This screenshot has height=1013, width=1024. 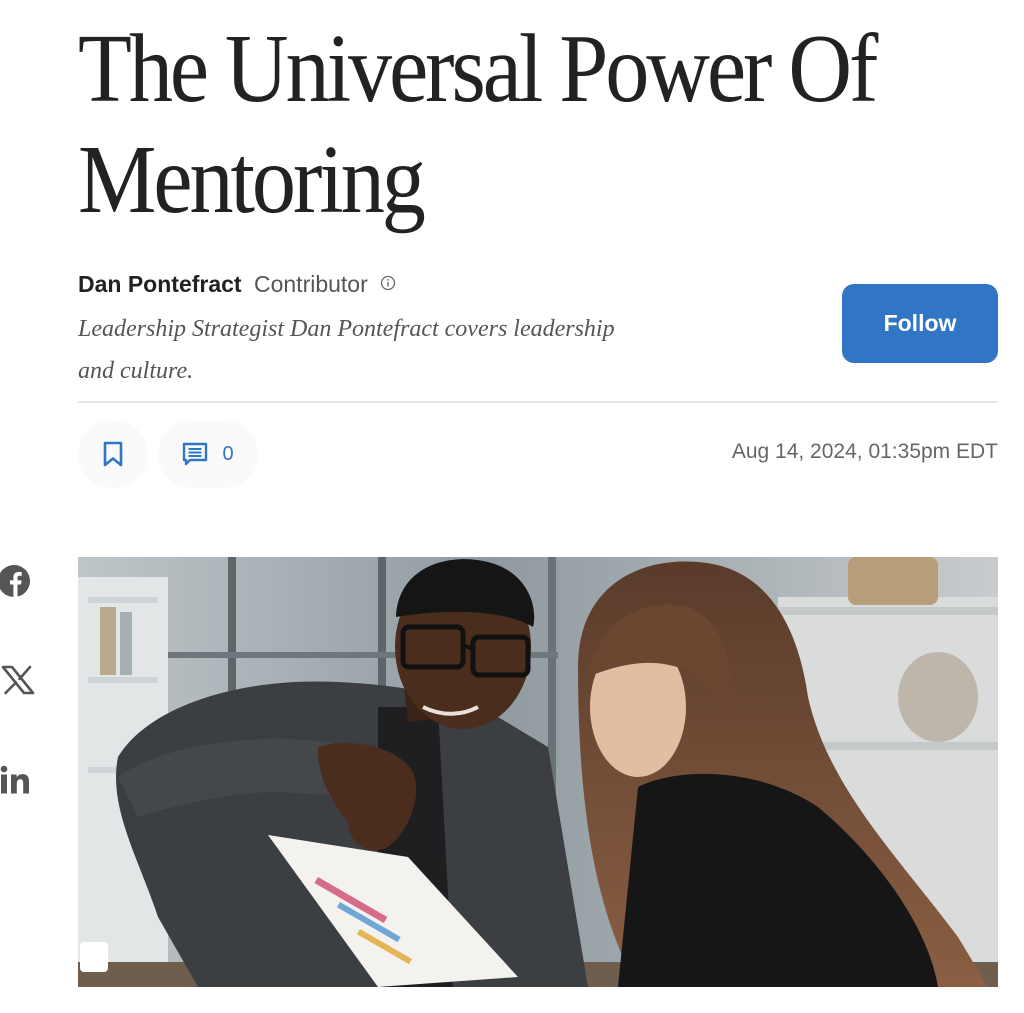 I want to click on byline: Dan Pontefract Contributor, so click(x=237, y=283).